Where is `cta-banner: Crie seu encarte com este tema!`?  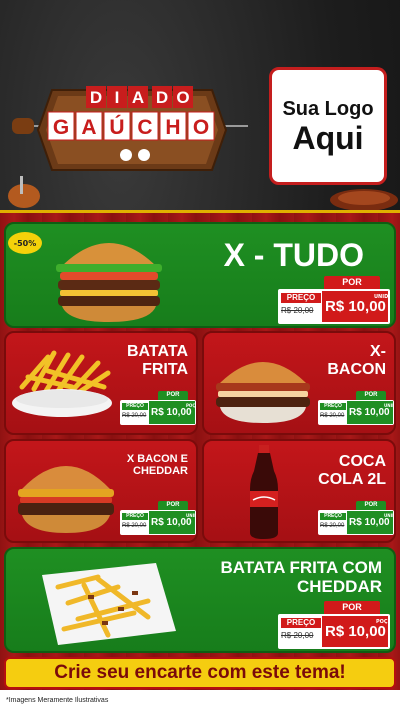 cta-banner: Crie seu encarte com este tema! is located at coordinates (200, 673).